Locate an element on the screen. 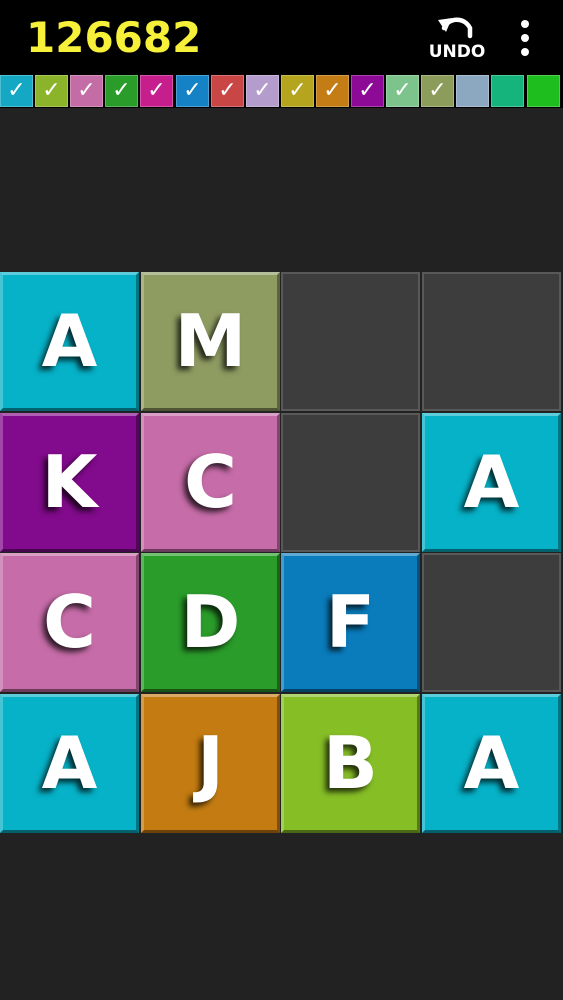 Image resolution: width=563 pixels, height=1000 pixels. tile-letter: B is located at coordinates (350, 763).